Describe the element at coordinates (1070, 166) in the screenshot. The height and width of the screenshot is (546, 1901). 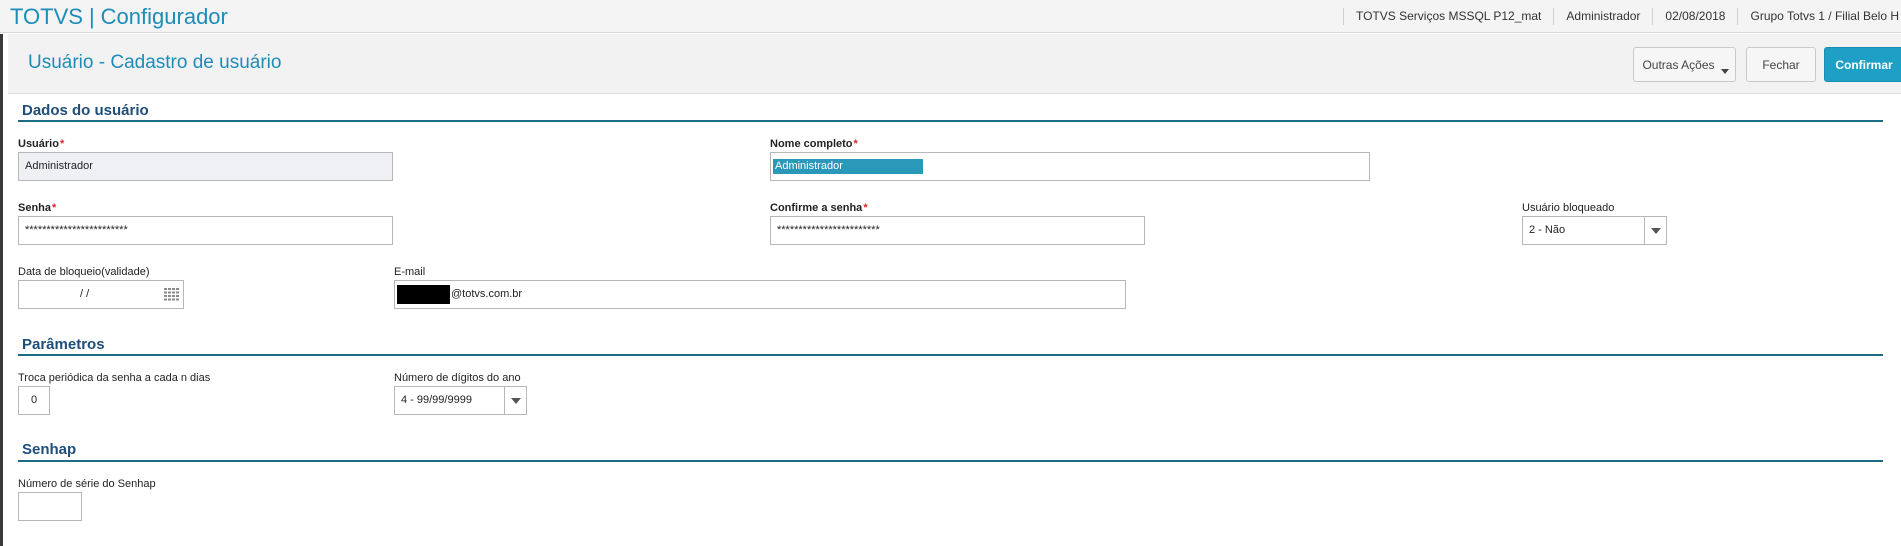
I see `full-name-field: Administrador` at that location.